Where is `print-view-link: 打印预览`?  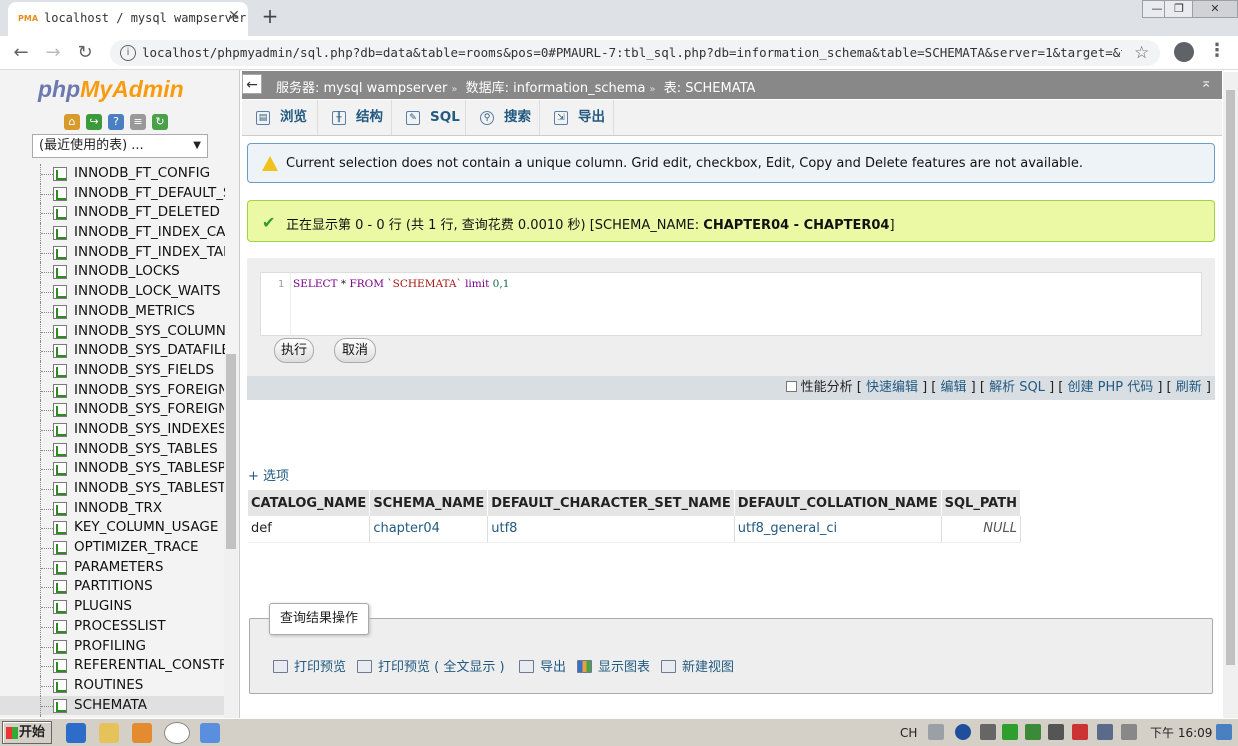 print-view-link: 打印预览 is located at coordinates (309, 665).